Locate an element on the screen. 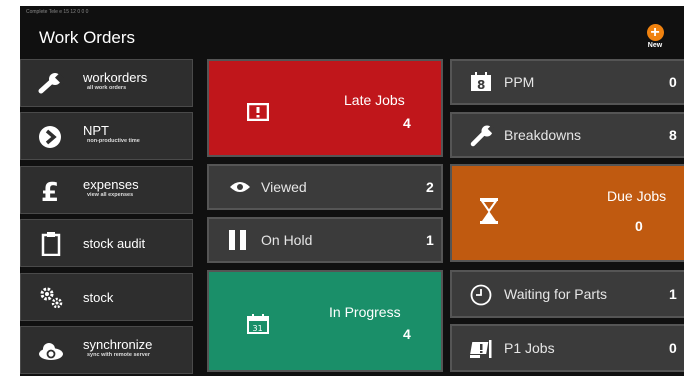 The width and height of the screenshot is (692, 376). alert-icon is located at coordinates (258, 112).